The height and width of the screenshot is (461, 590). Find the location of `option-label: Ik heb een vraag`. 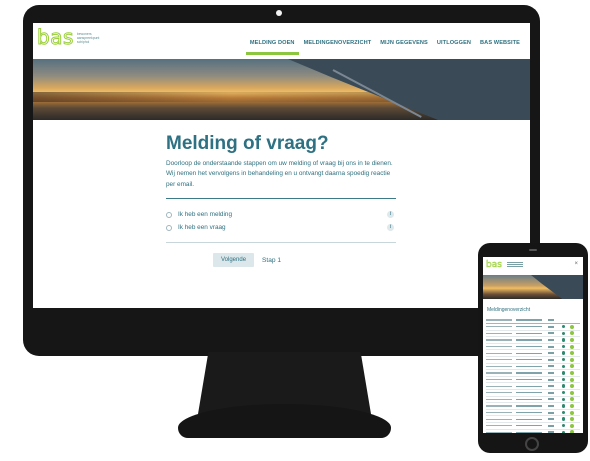

option-label: Ik heb een vraag is located at coordinates (202, 227).